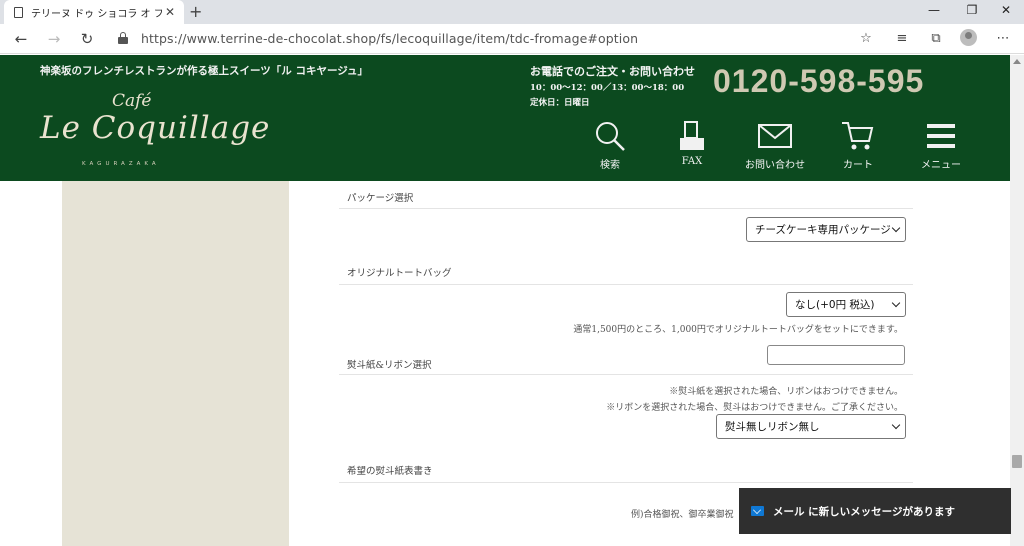  I want to click on scrollbar-thumb, so click(1017, 461).